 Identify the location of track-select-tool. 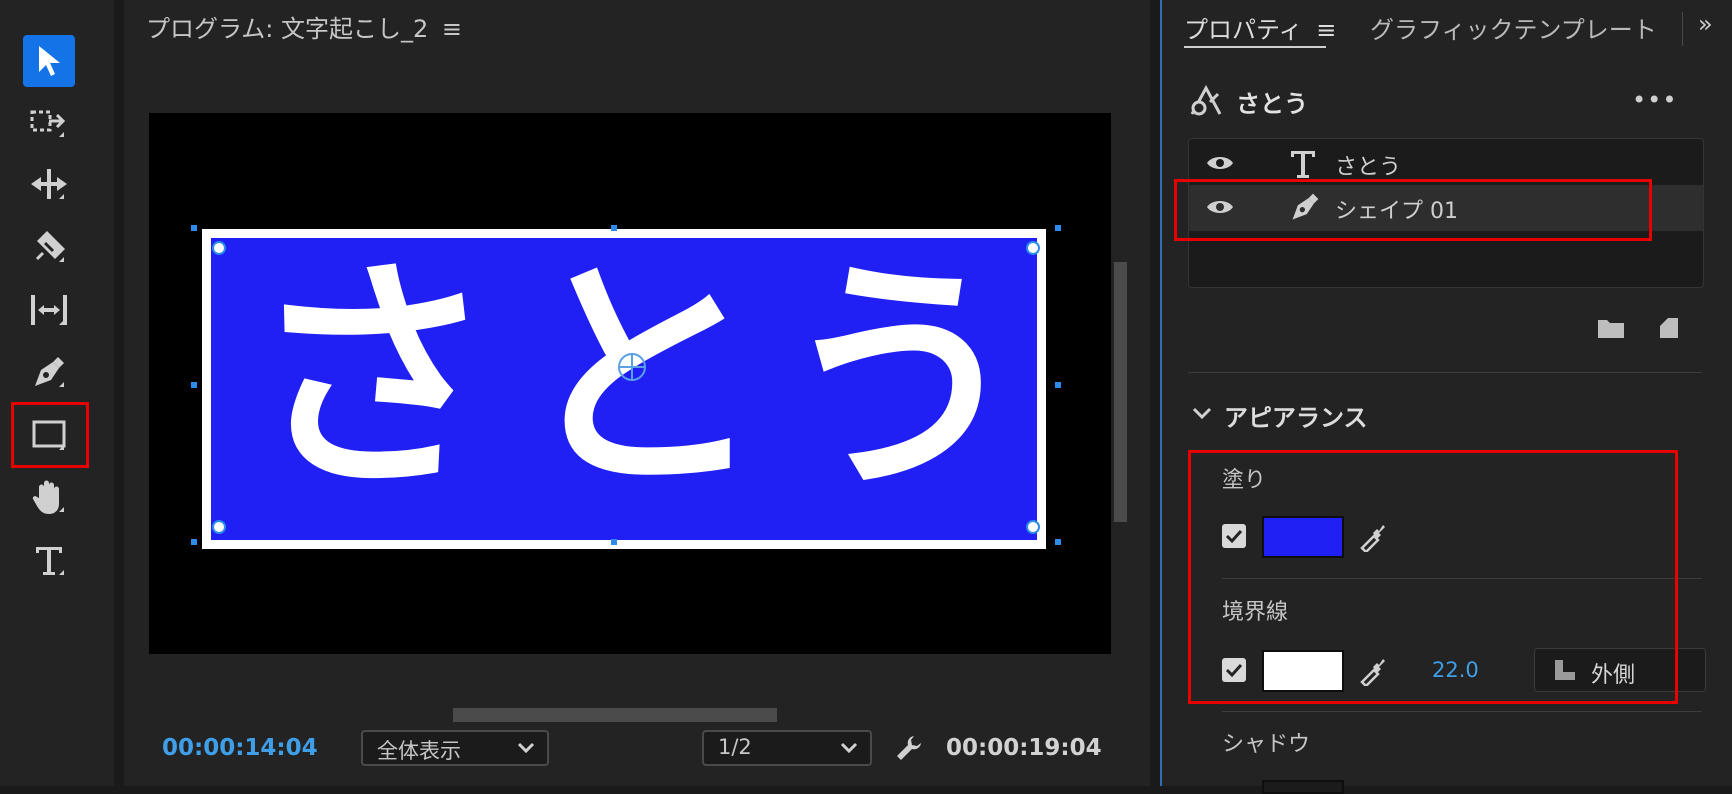
(49, 122).